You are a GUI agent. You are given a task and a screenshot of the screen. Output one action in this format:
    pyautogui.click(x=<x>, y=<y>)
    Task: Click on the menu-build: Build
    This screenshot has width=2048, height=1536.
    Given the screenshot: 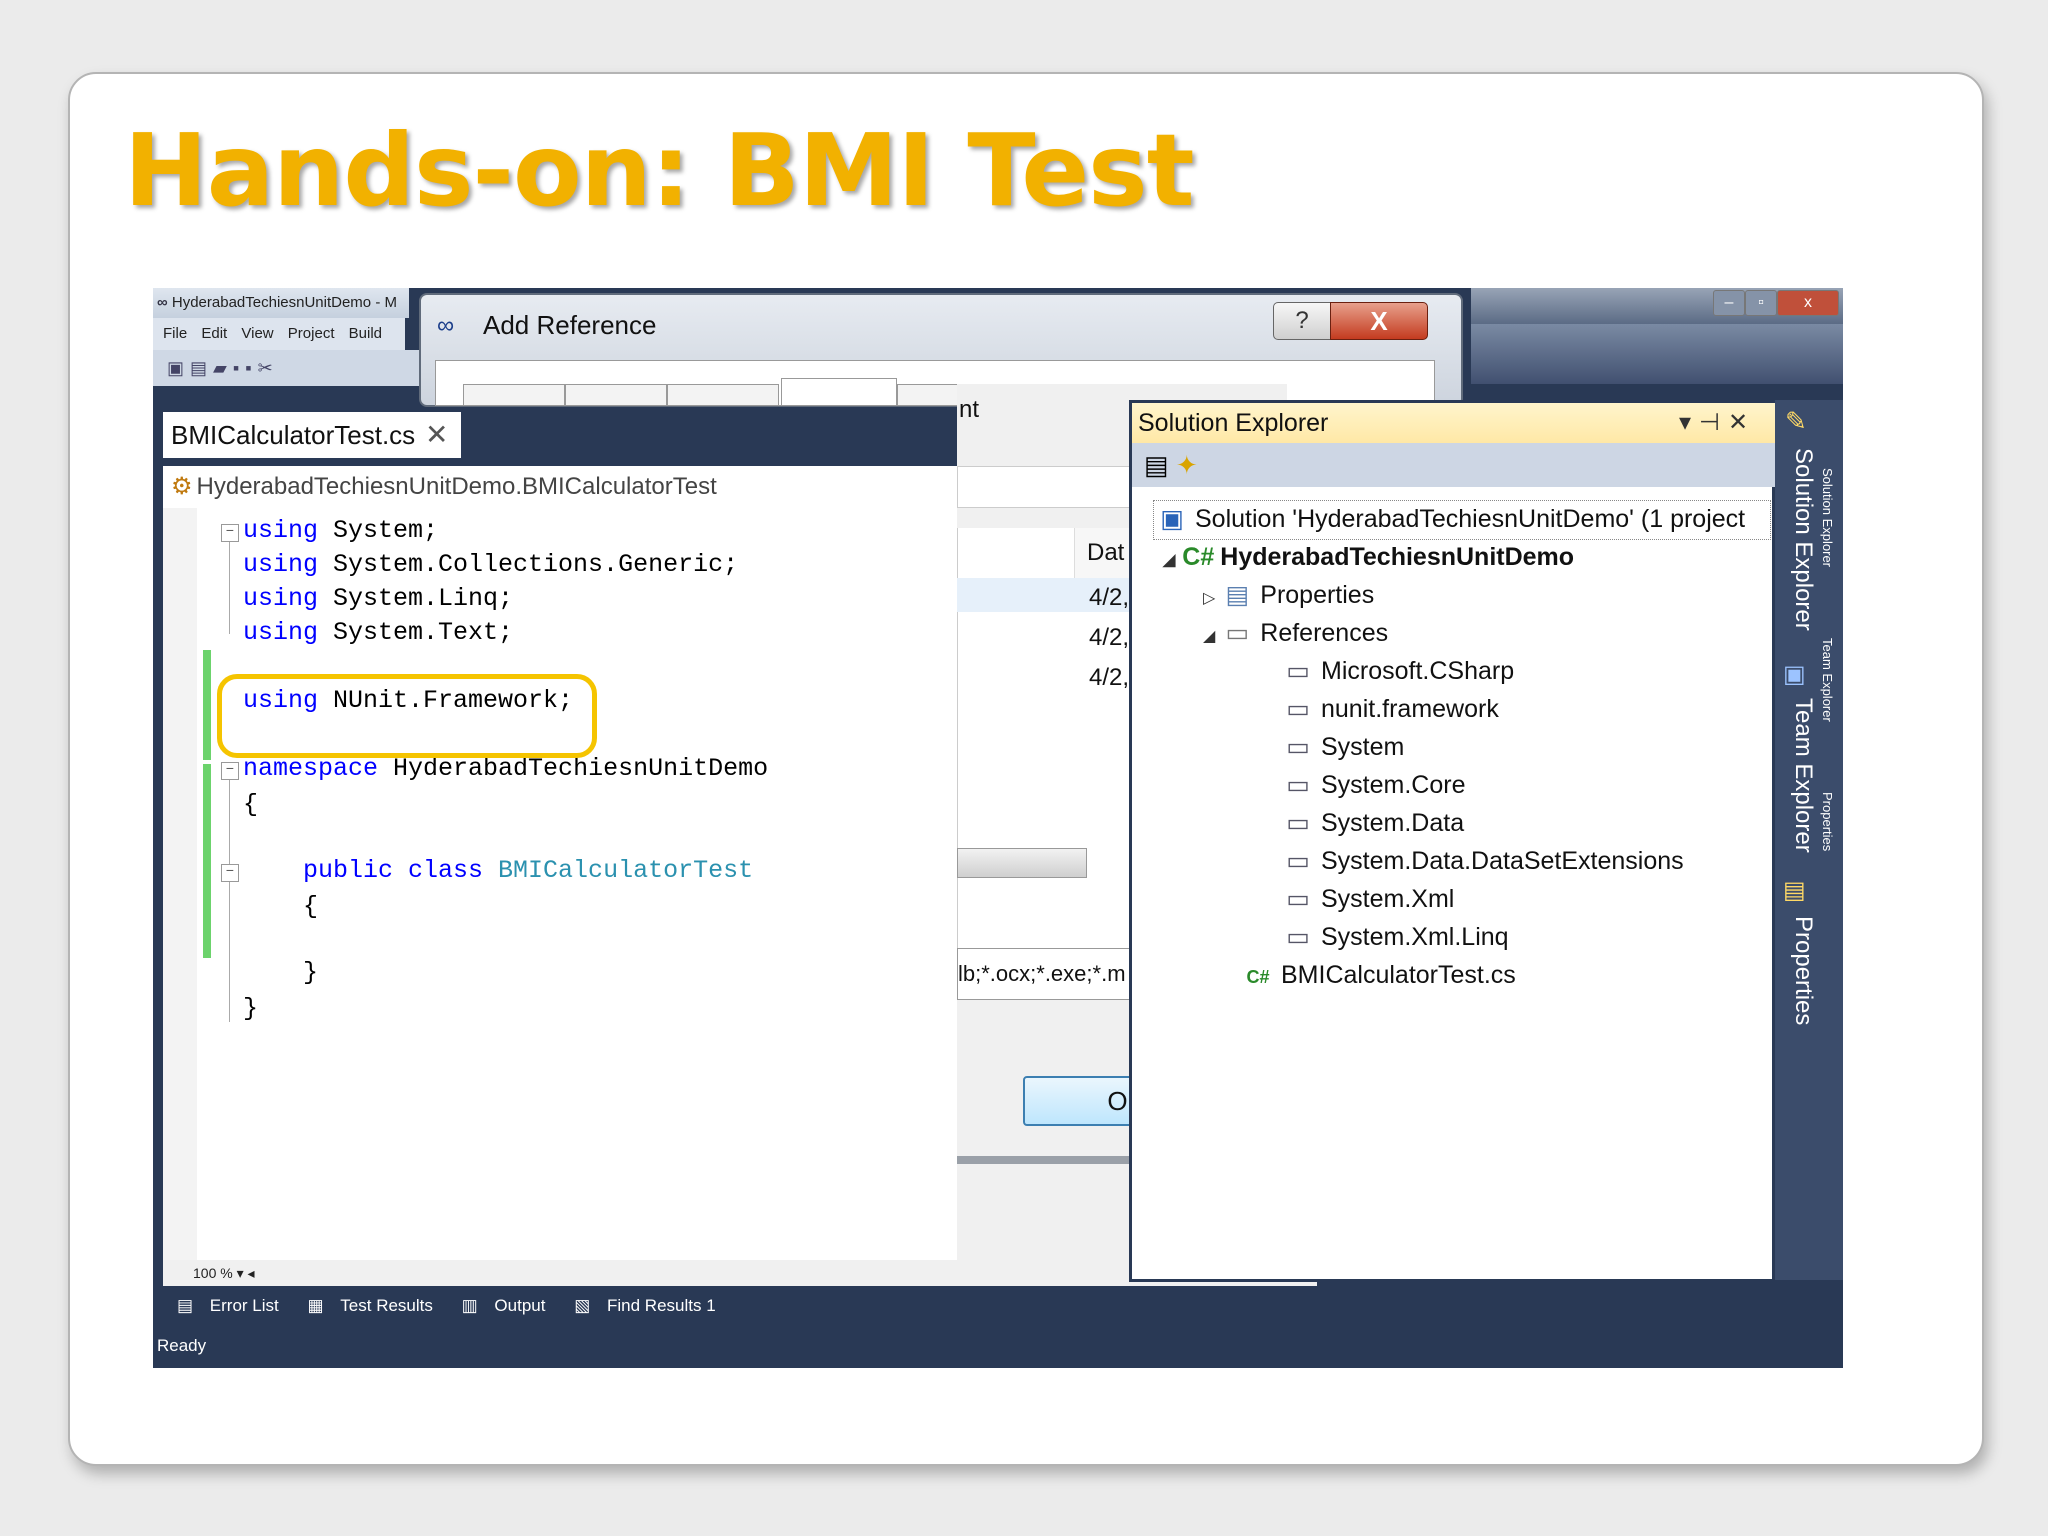 What is the action you would take?
    pyautogui.click(x=365, y=333)
    